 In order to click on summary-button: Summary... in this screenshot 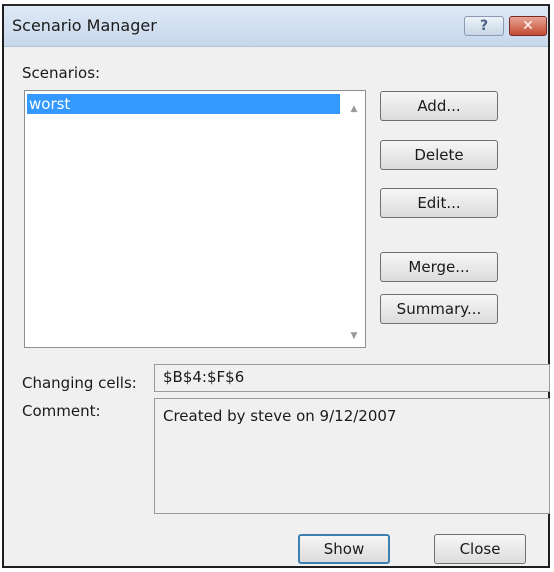, I will do `click(439, 309)`.